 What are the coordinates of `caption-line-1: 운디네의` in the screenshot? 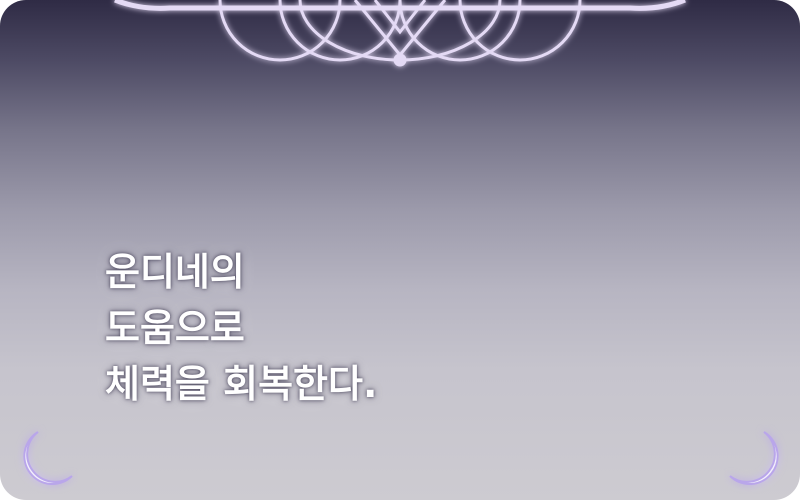 It's located at (175, 272).